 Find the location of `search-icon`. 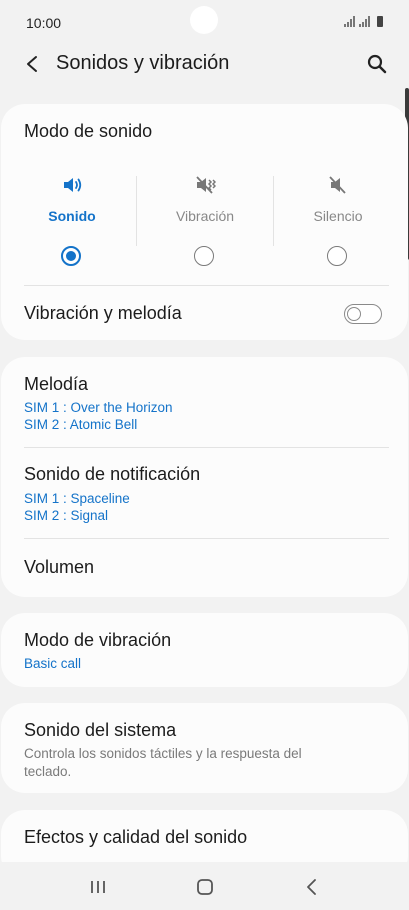

search-icon is located at coordinates (377, 64).